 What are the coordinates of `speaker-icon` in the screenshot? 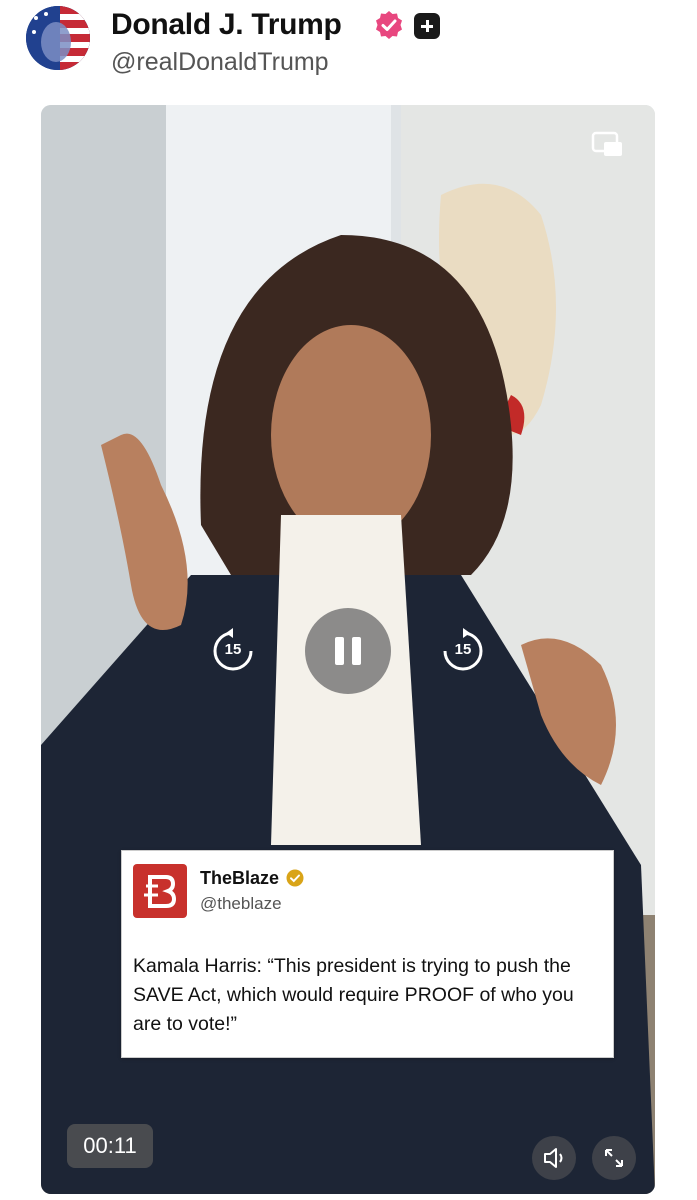 It's located at (553, 1158).